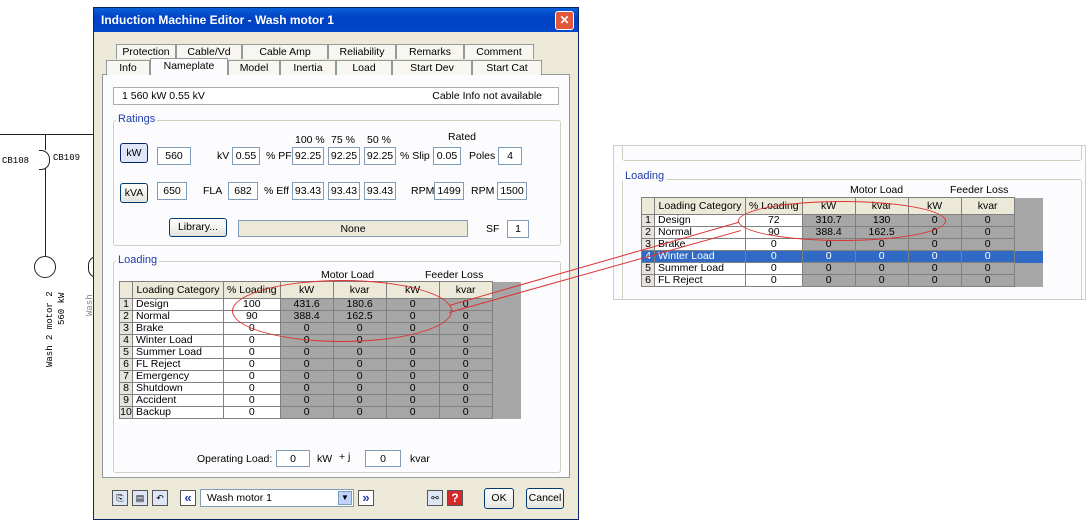 The height and width of the screenshot is (520, 1091). I want to click on poles-field: 4, so click(510, 156).